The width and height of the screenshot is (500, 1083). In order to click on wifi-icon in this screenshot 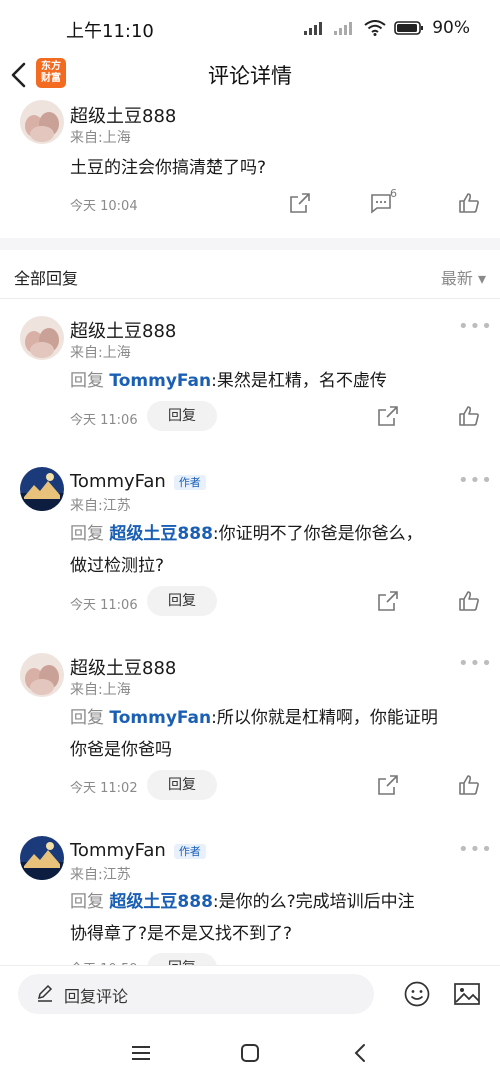, I will do `click(375, 28)`.